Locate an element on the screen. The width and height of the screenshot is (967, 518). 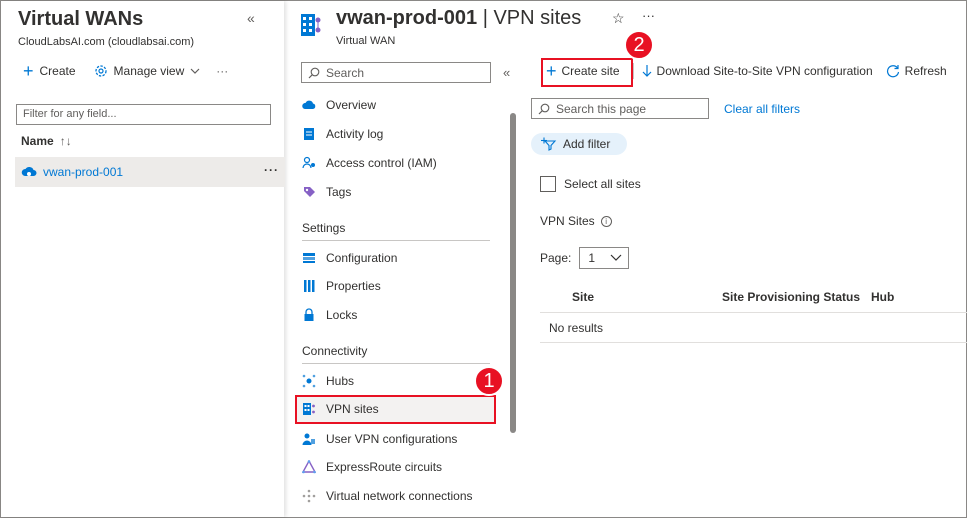
hub-icon is located at coordinates (309, 381).